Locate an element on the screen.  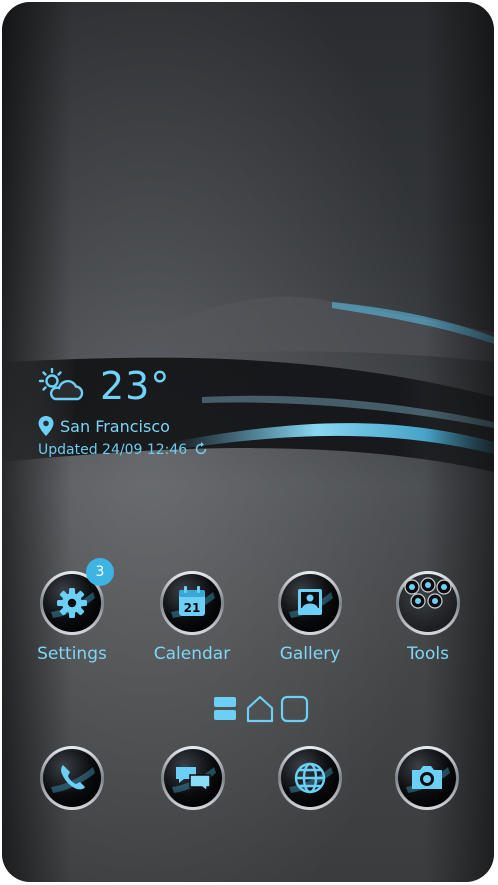
app-gallery: Gallery is located at coordinates (310, 617).